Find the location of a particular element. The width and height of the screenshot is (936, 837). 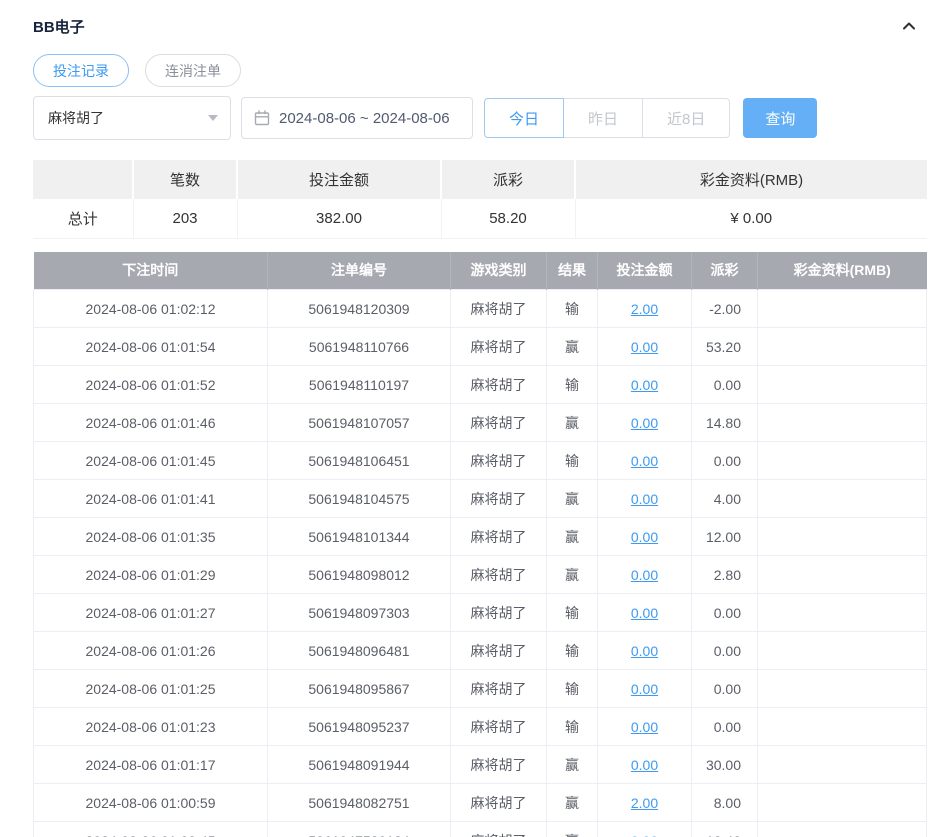

tab-cancelled-orders: 连消注单 is located at coordinates (193, 70).